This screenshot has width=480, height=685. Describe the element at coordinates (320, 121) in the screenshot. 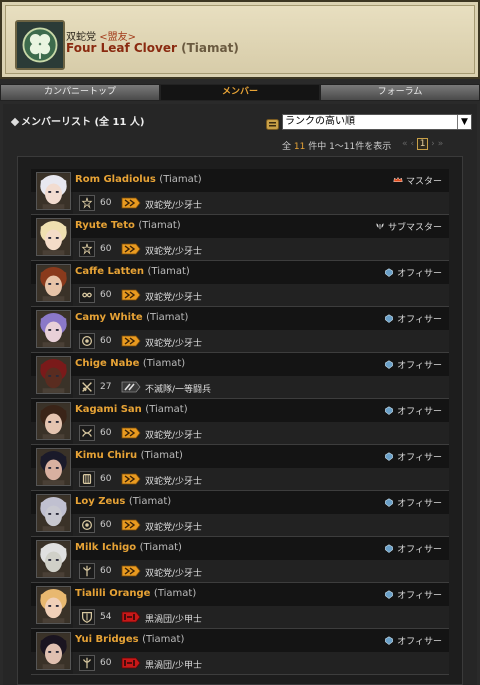

I see `sort-select-value: ランクの高い順` at that location.